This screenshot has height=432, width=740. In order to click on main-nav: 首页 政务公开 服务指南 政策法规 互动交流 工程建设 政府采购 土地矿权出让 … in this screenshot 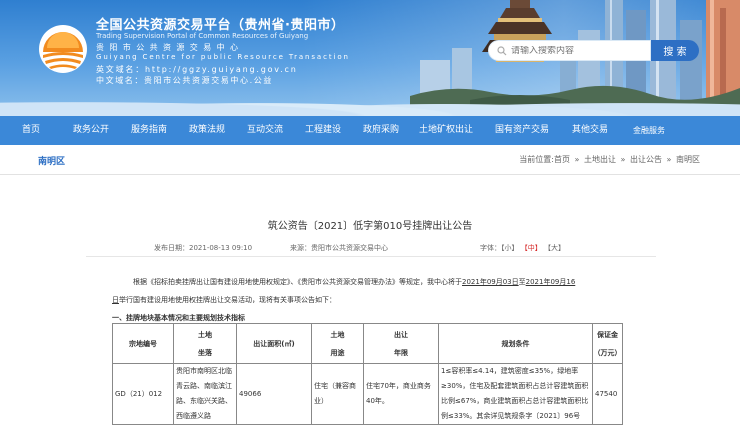, I will do `click(370, 130)`.